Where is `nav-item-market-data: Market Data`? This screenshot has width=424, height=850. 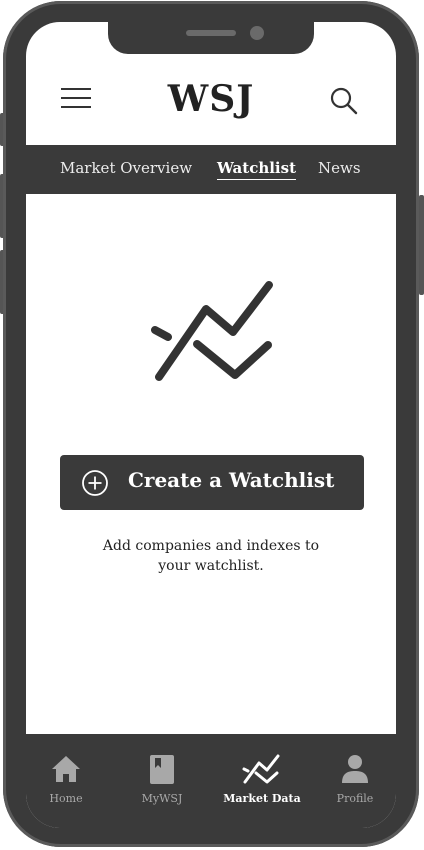
nav-item-market-data: Market Data is located at coordinates (262, 786).